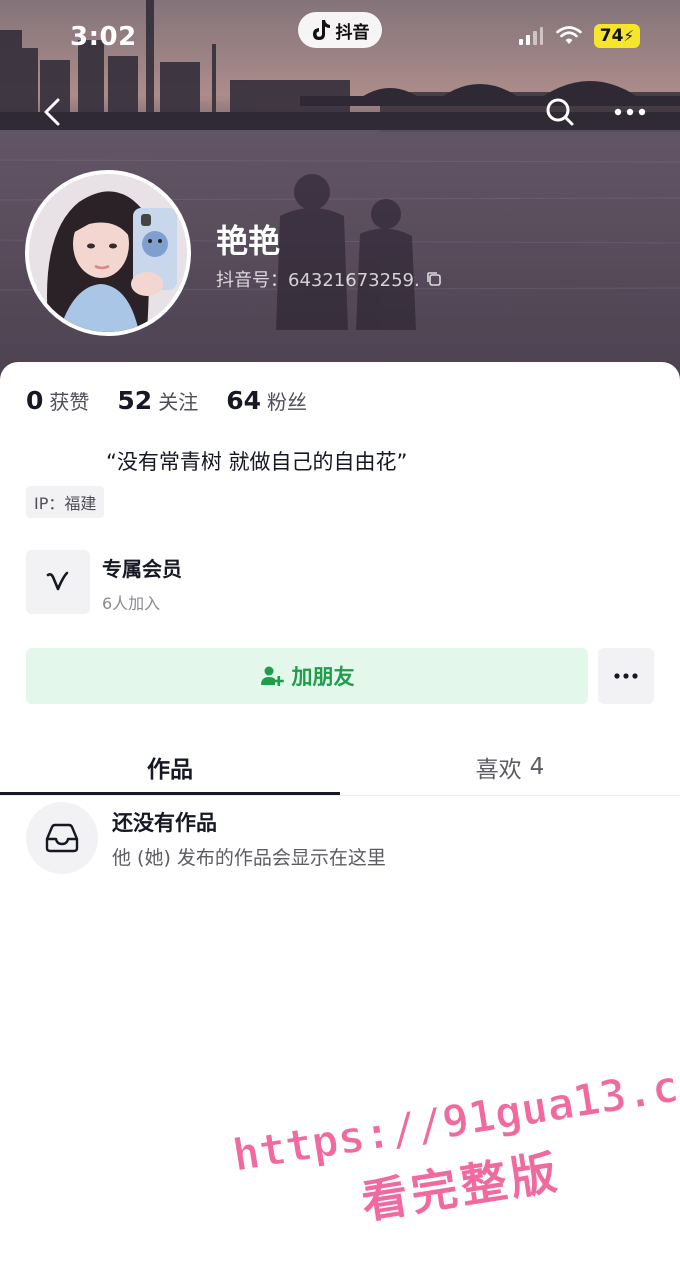 Image resolution: width=680 pixels, height=1280 pixels. I want to click on add-user-icon, so click(272, 676).